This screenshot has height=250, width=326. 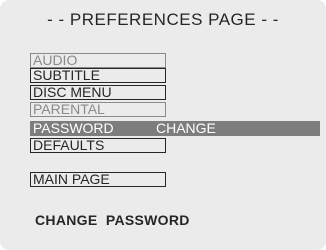 I want to click on status-text: CHANGE PASSWORD, so click(x=112, y=220).